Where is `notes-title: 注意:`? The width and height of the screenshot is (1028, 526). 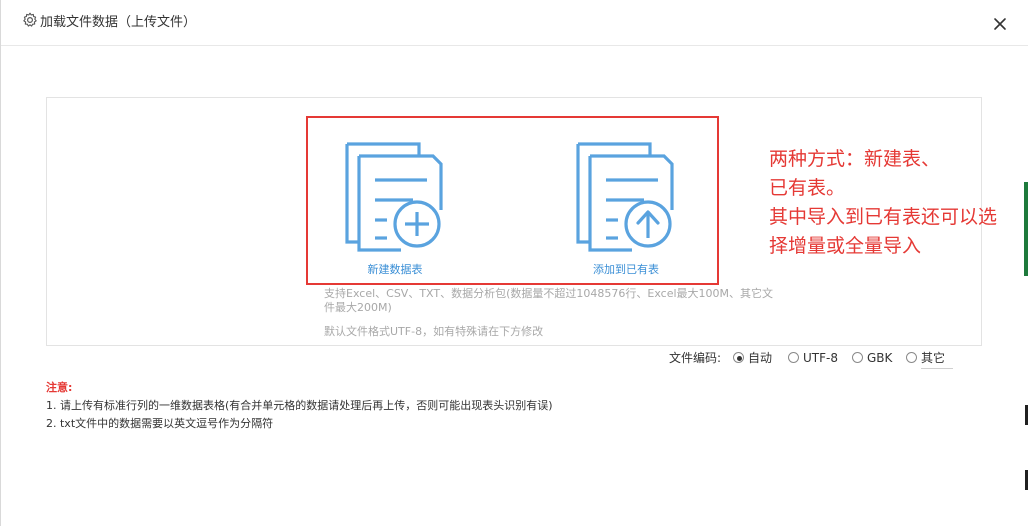
notes-title: 注意: is located at coordinates (59, 387).